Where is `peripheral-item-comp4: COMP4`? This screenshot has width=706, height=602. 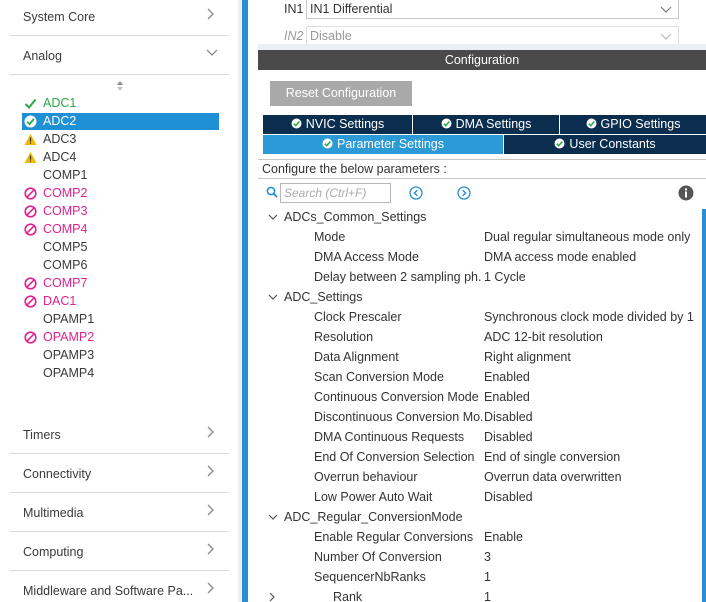 peripheral-item-comp4: COMP4 is located at coordinates (120, 229).